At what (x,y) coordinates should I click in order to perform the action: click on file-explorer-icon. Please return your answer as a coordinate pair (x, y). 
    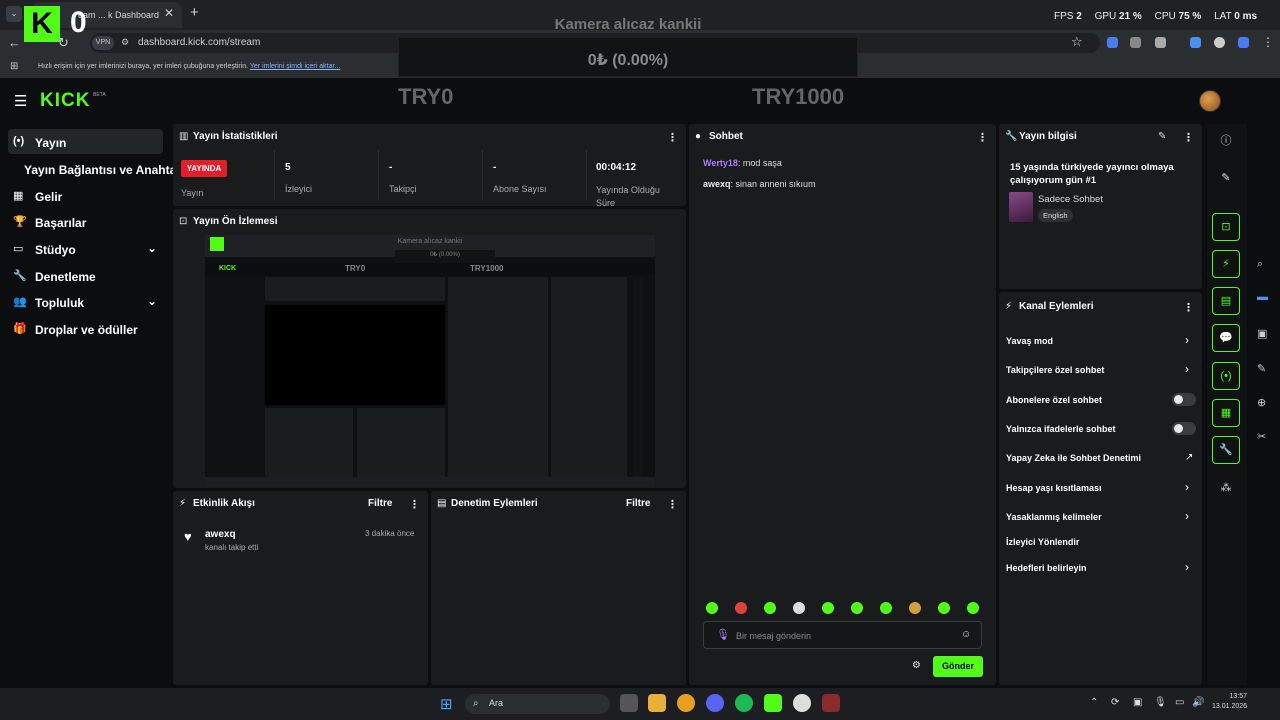
    Looking at the image, I should click on (657, 703).